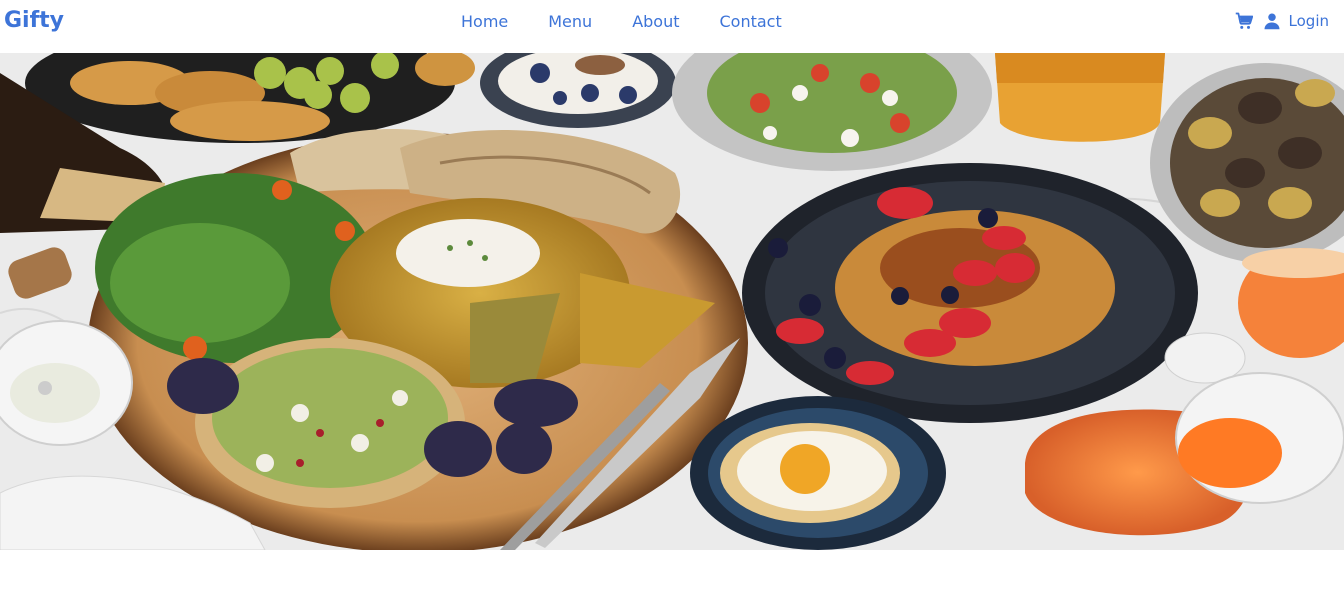 This screenshot has width=1344, height=590. I want to click on login-link: Login, so click(1309, 21).